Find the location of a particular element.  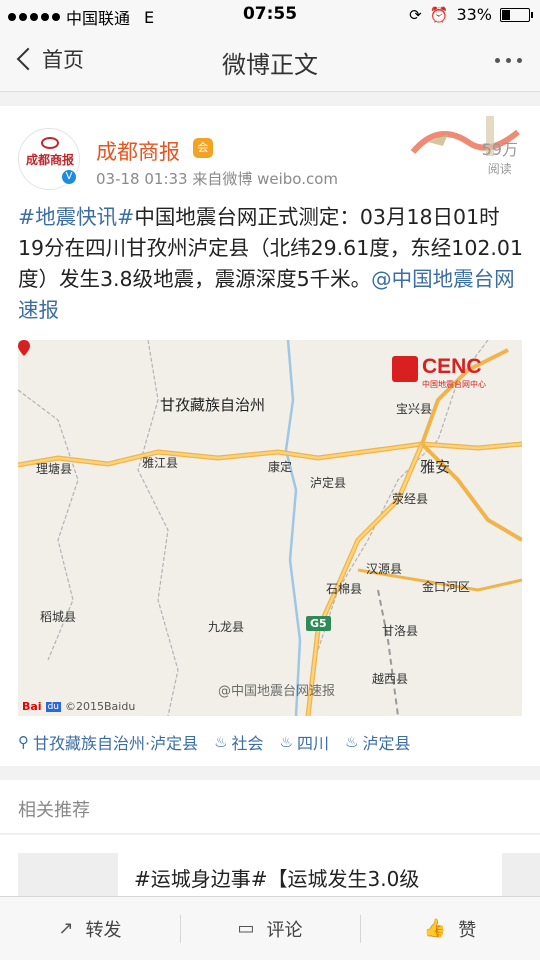

read-count: 59万 阅读 is located at coordinates (500, 156).